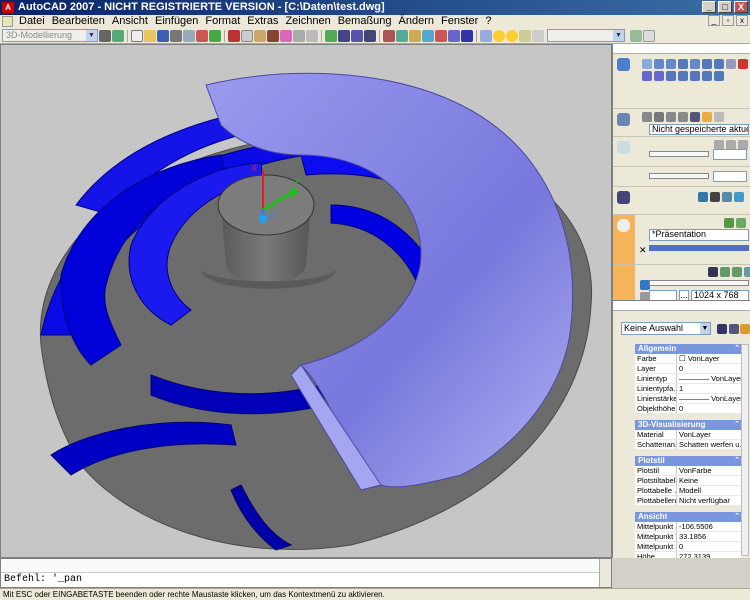 Image resolution: width=750 pixels, height=600 pixels. What do you see at coordinates (688, 379) in the screenshot?
I see `property-row: Linientyp ———— VonLayer` at bounding box center [688, 379].